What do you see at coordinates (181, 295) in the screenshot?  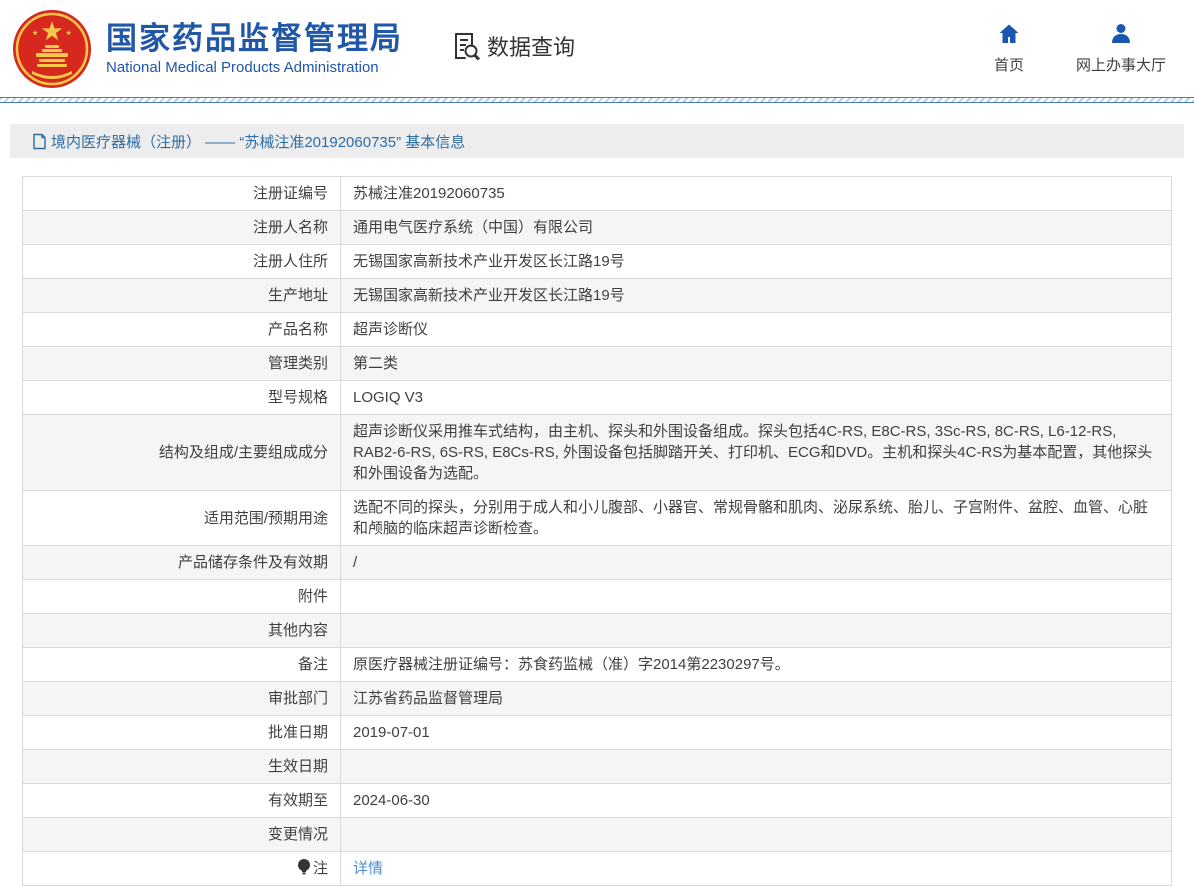 I see `field-label: 生产地址` at bounding box center [181, 295].